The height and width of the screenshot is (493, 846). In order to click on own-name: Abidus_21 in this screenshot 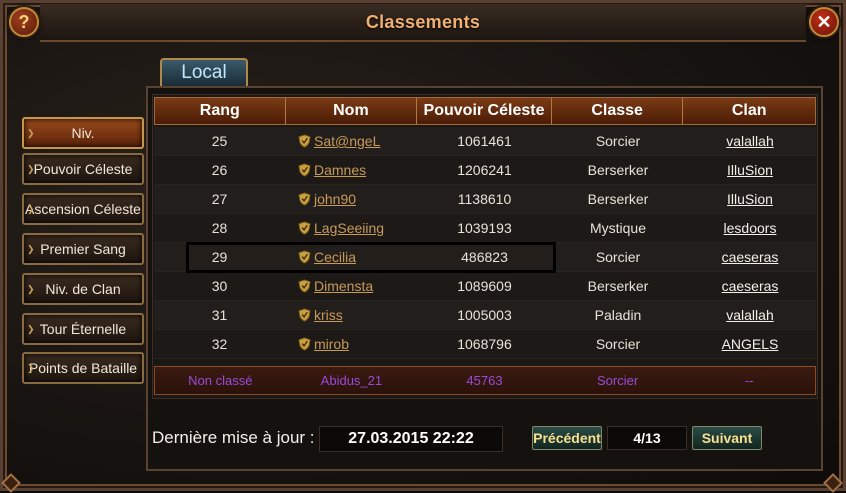, I will do `click(351, 380)`.